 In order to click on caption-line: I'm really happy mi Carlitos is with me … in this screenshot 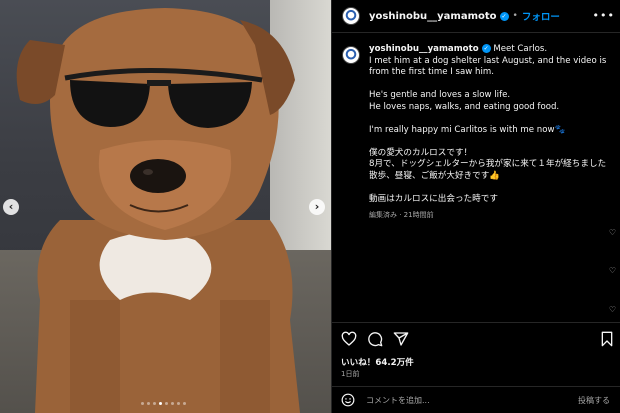, I will do `click(467, 129)`.